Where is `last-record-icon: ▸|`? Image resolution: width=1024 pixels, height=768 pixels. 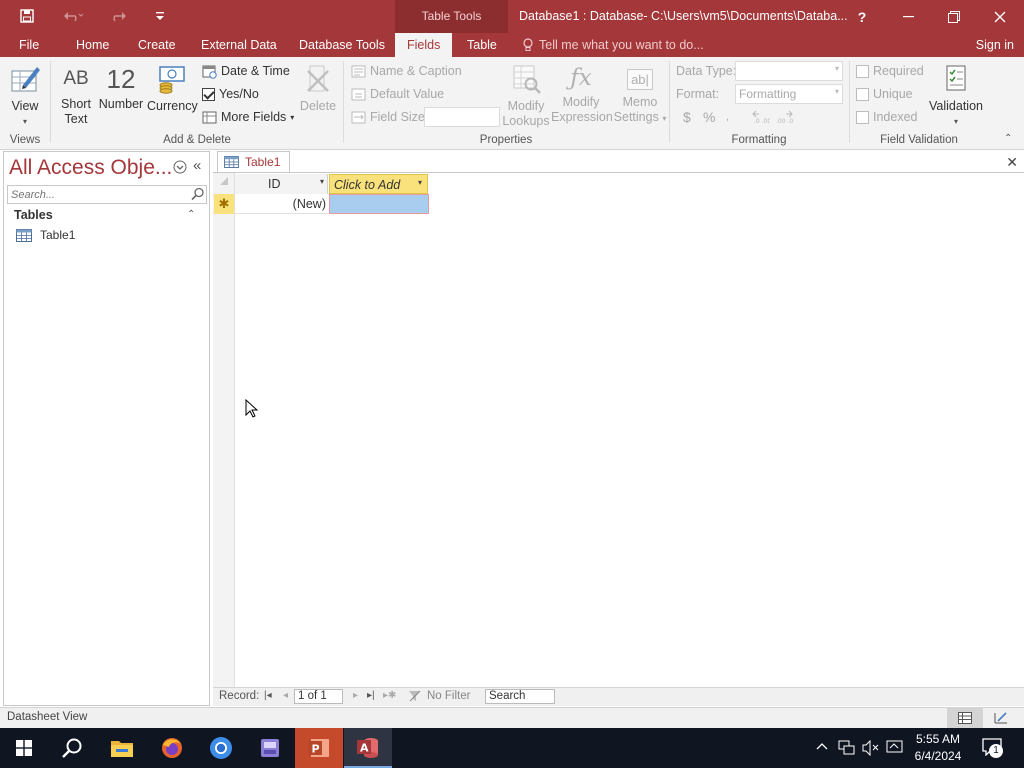
last-record-icon: ▸| is located at coordinates (371, 695).